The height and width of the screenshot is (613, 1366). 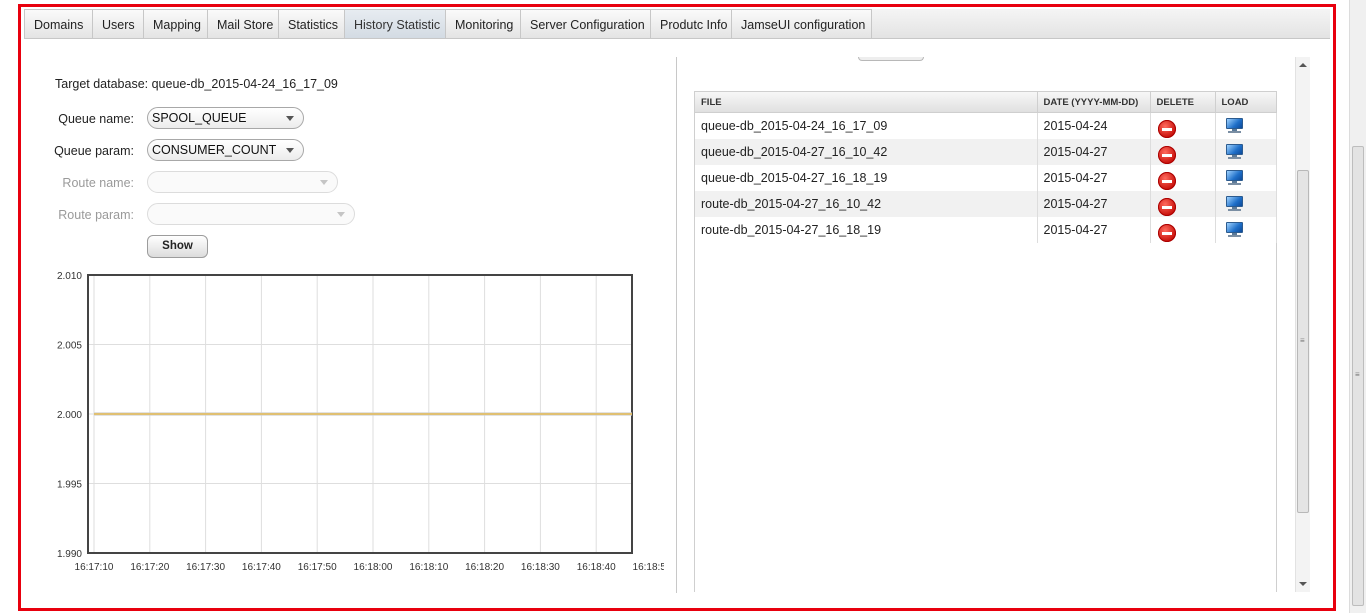 I want to click on file-cell: queue-db_2015-04-24_16_17_09, so click(x=866, y=125).